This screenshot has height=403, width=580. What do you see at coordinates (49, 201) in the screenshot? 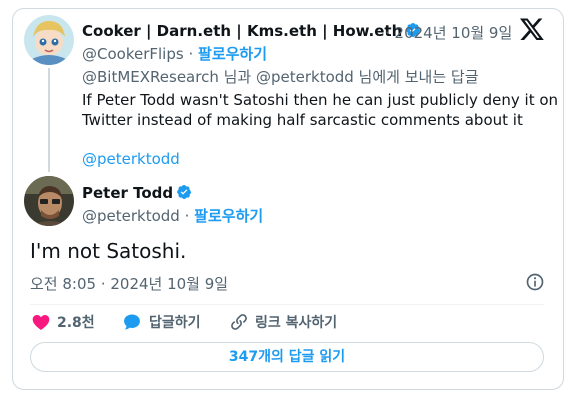
I see `main-author-avatar` at bounding box center [49, 201].